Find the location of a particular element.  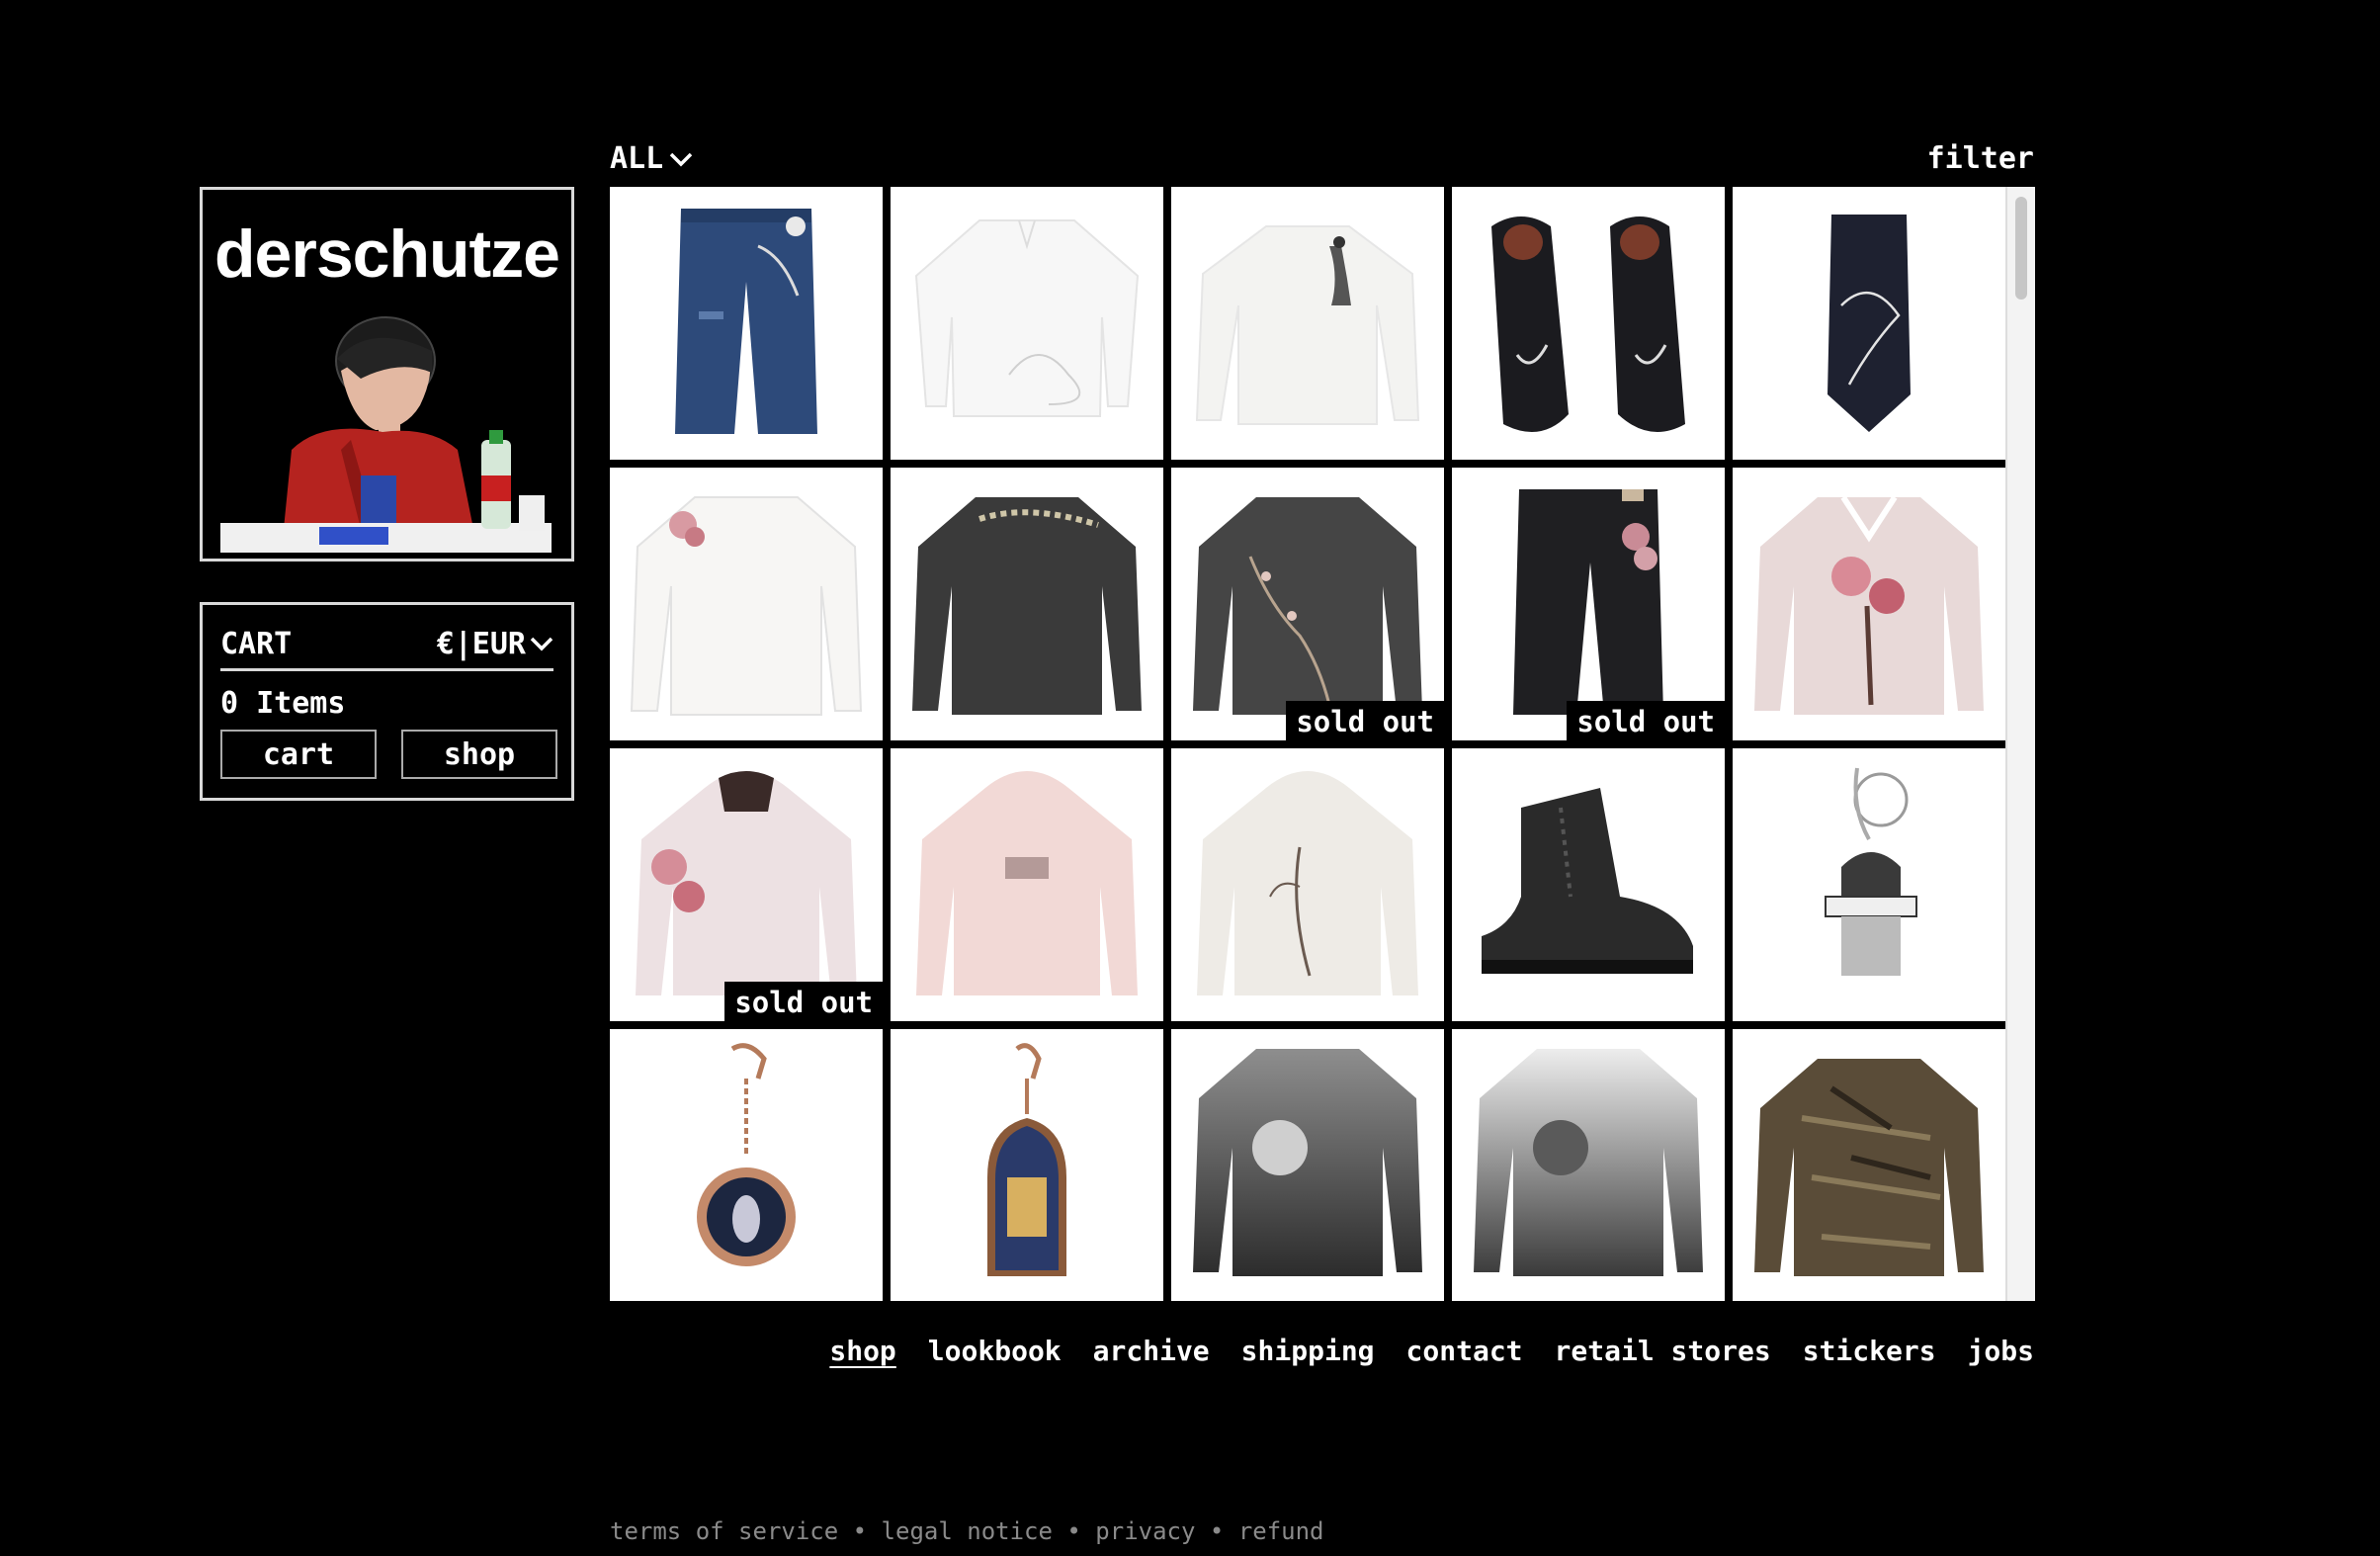

nav-shop: shop is located at coordinates (862, 1351).